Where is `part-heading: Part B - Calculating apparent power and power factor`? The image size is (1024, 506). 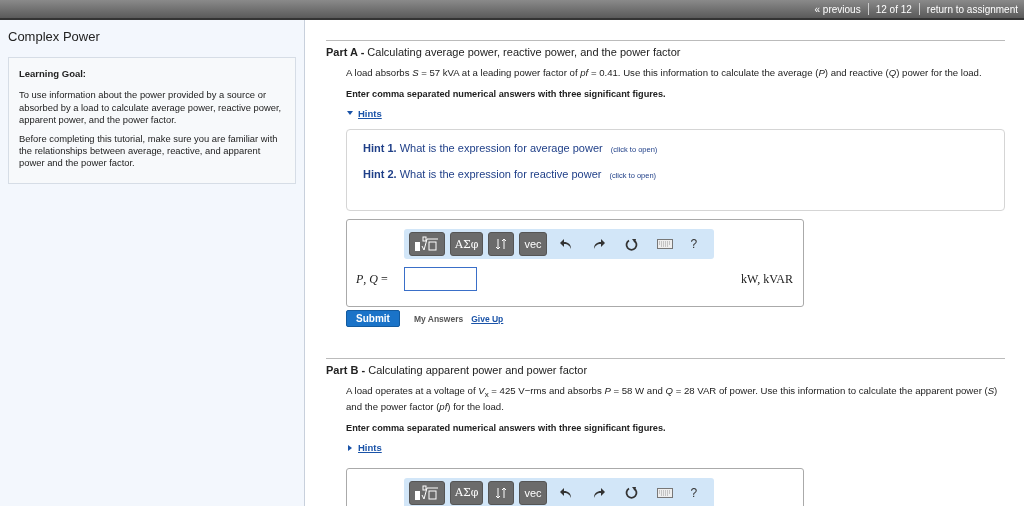 part-heading: Part B - Calculating apparent power and power factor is located at coordinates (457, 370).